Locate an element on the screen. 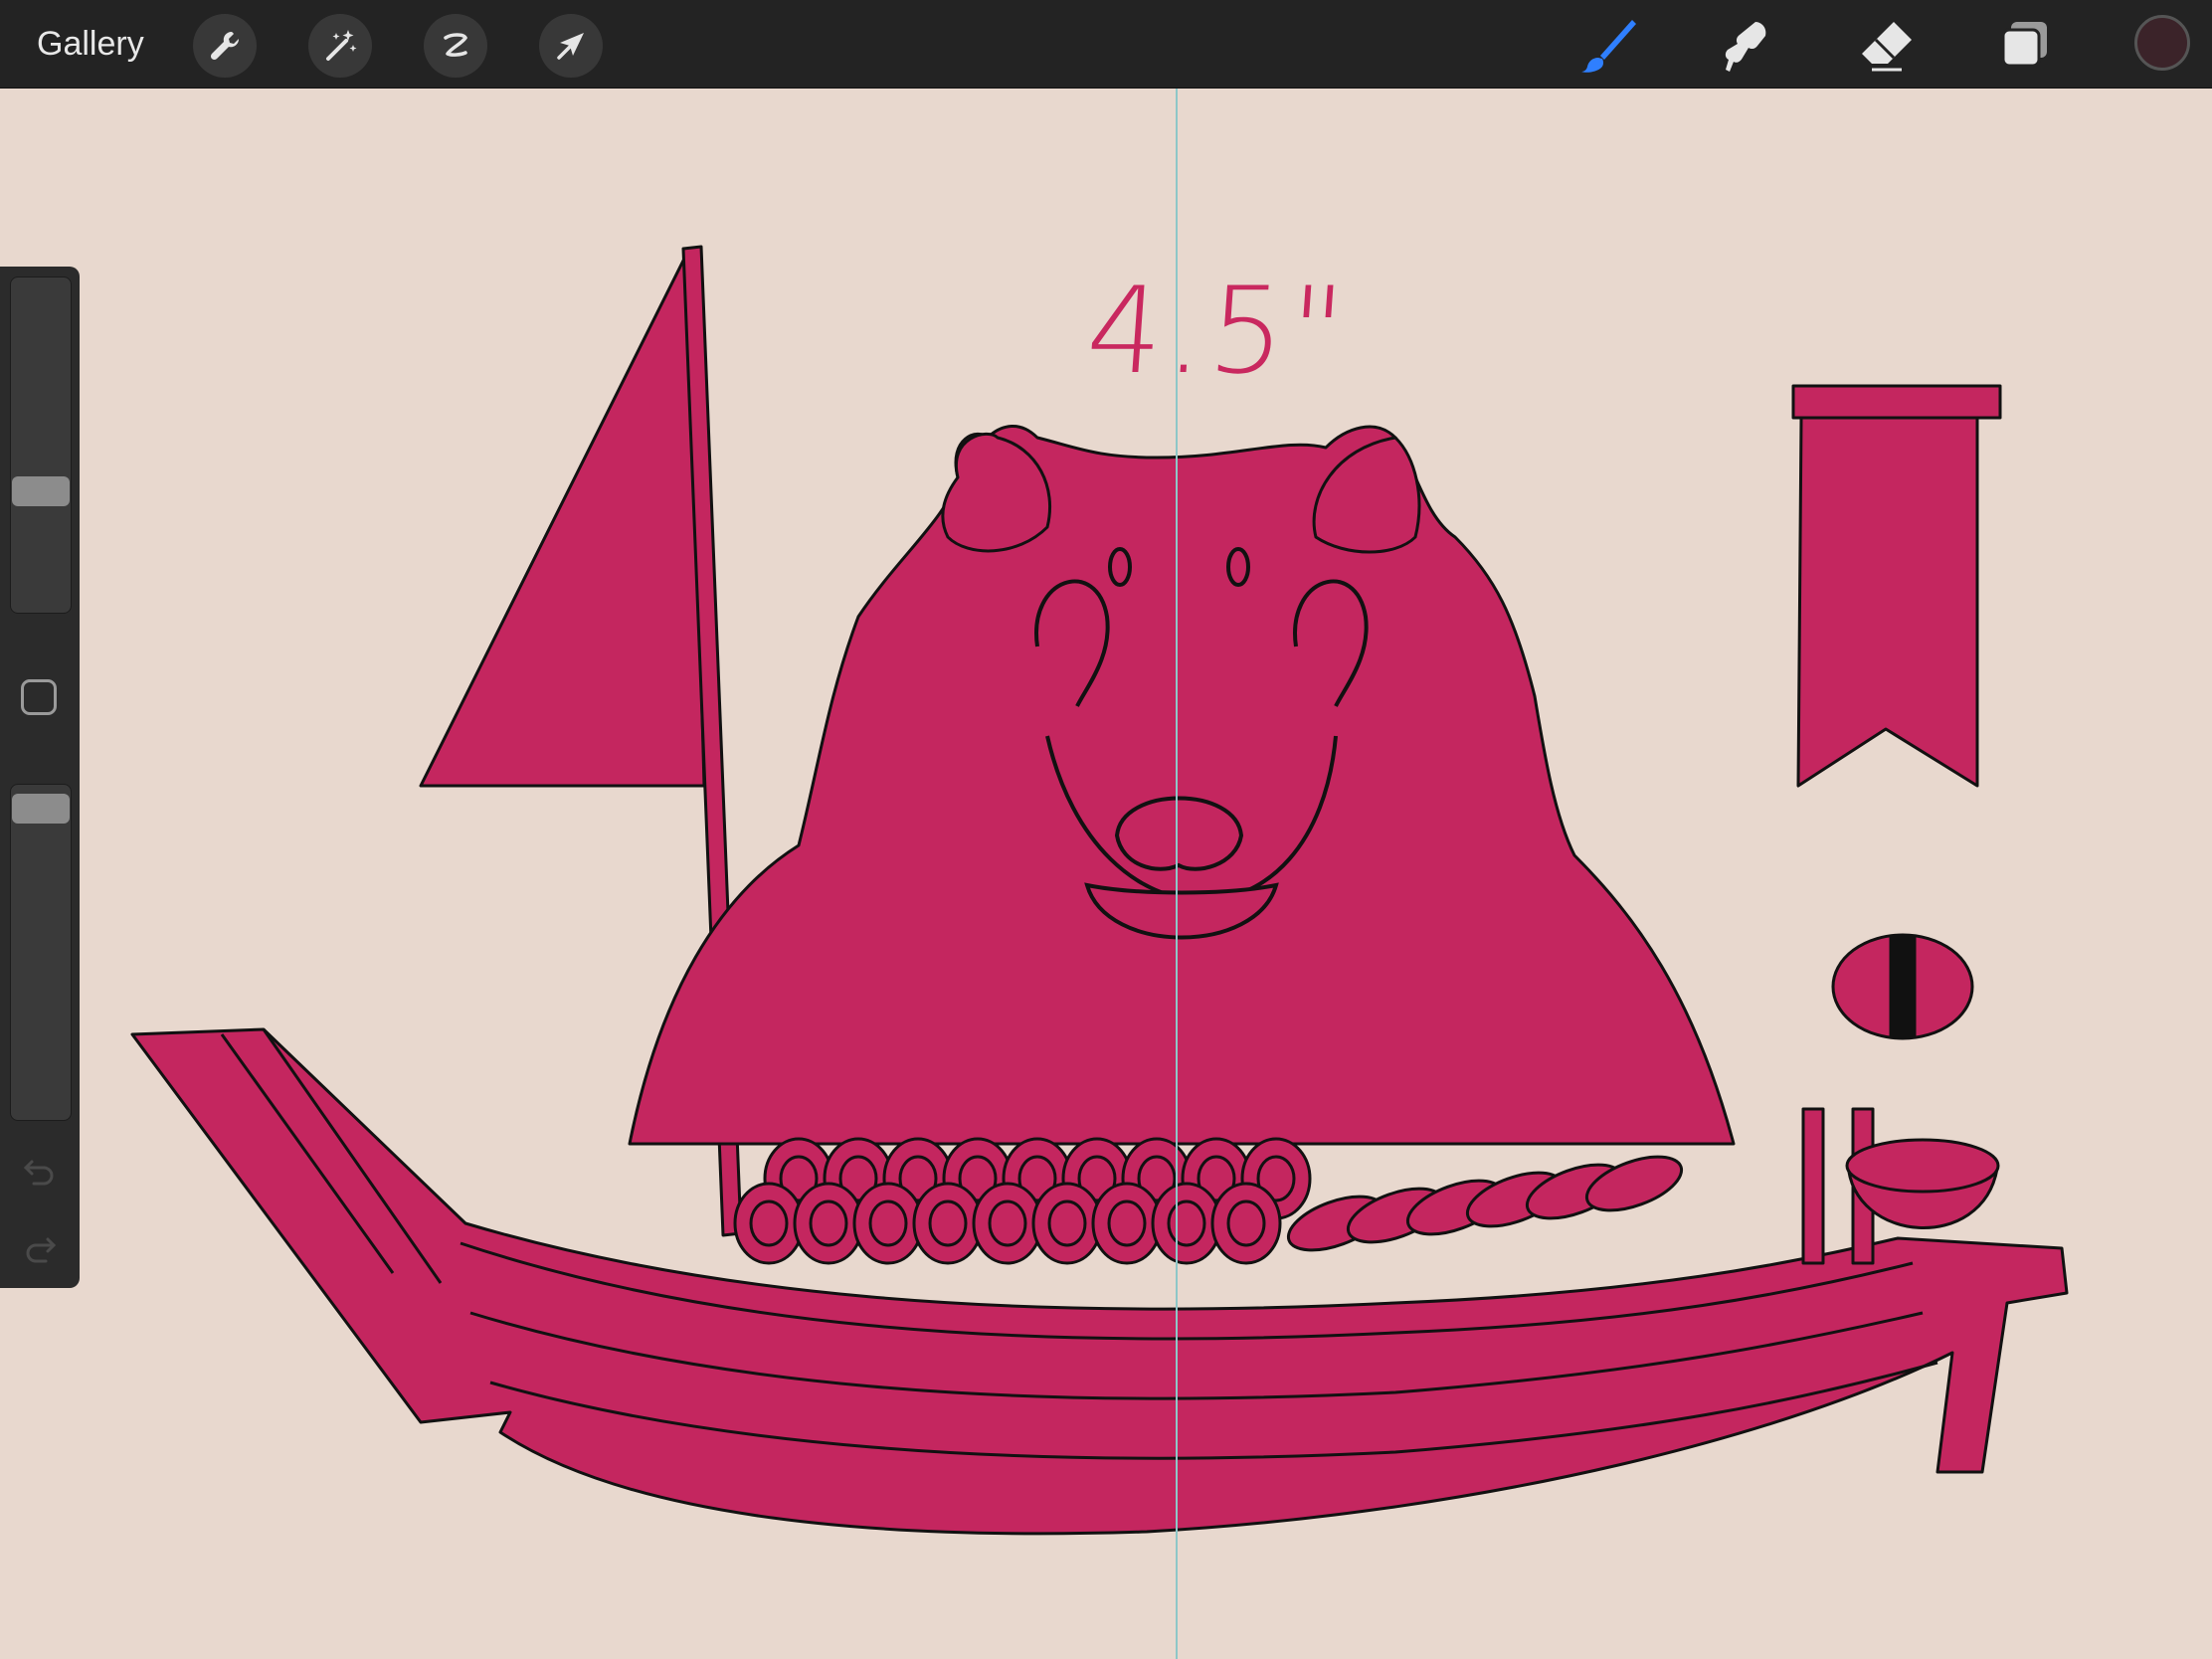 The height and width of the screenshot is (1659, 2212). redo-icon is located at coordinates (40, 1249).